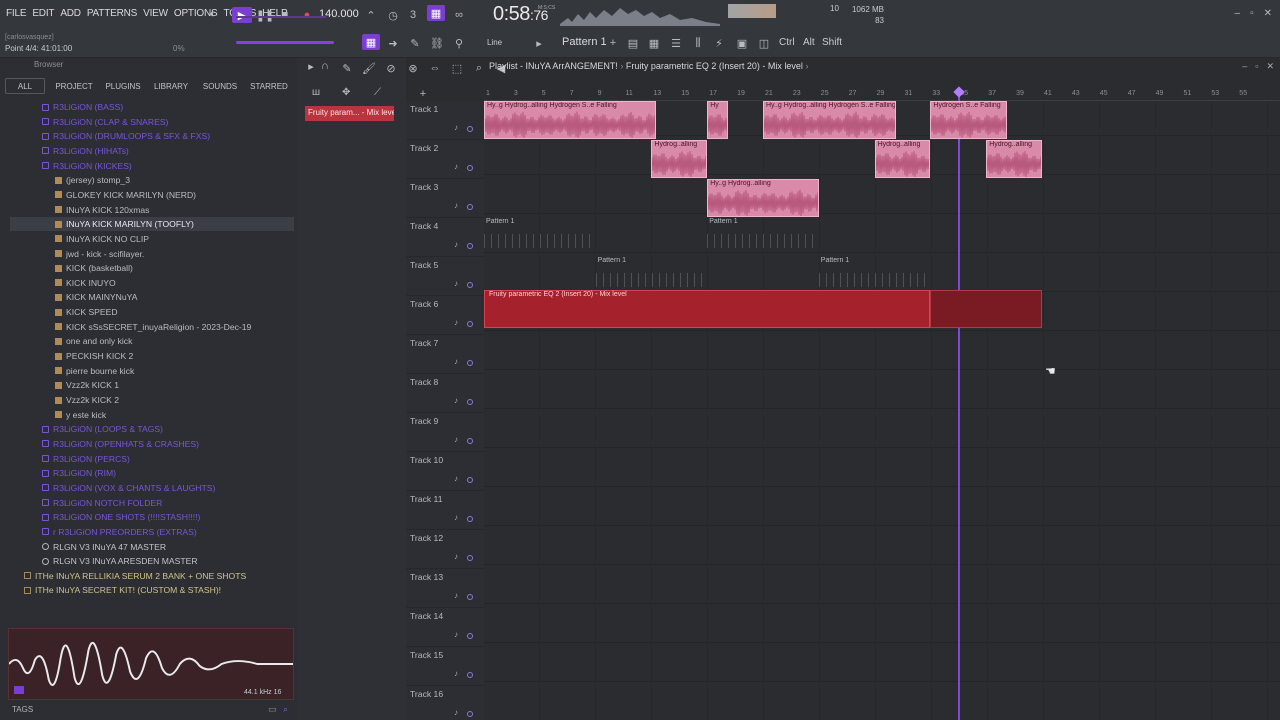 The height and width of the screenshot is (720, 1280). What do you see at coordinates (285, 42) in the screenshot?
I see `master-volume-slider` at bounding box center [285, 42].